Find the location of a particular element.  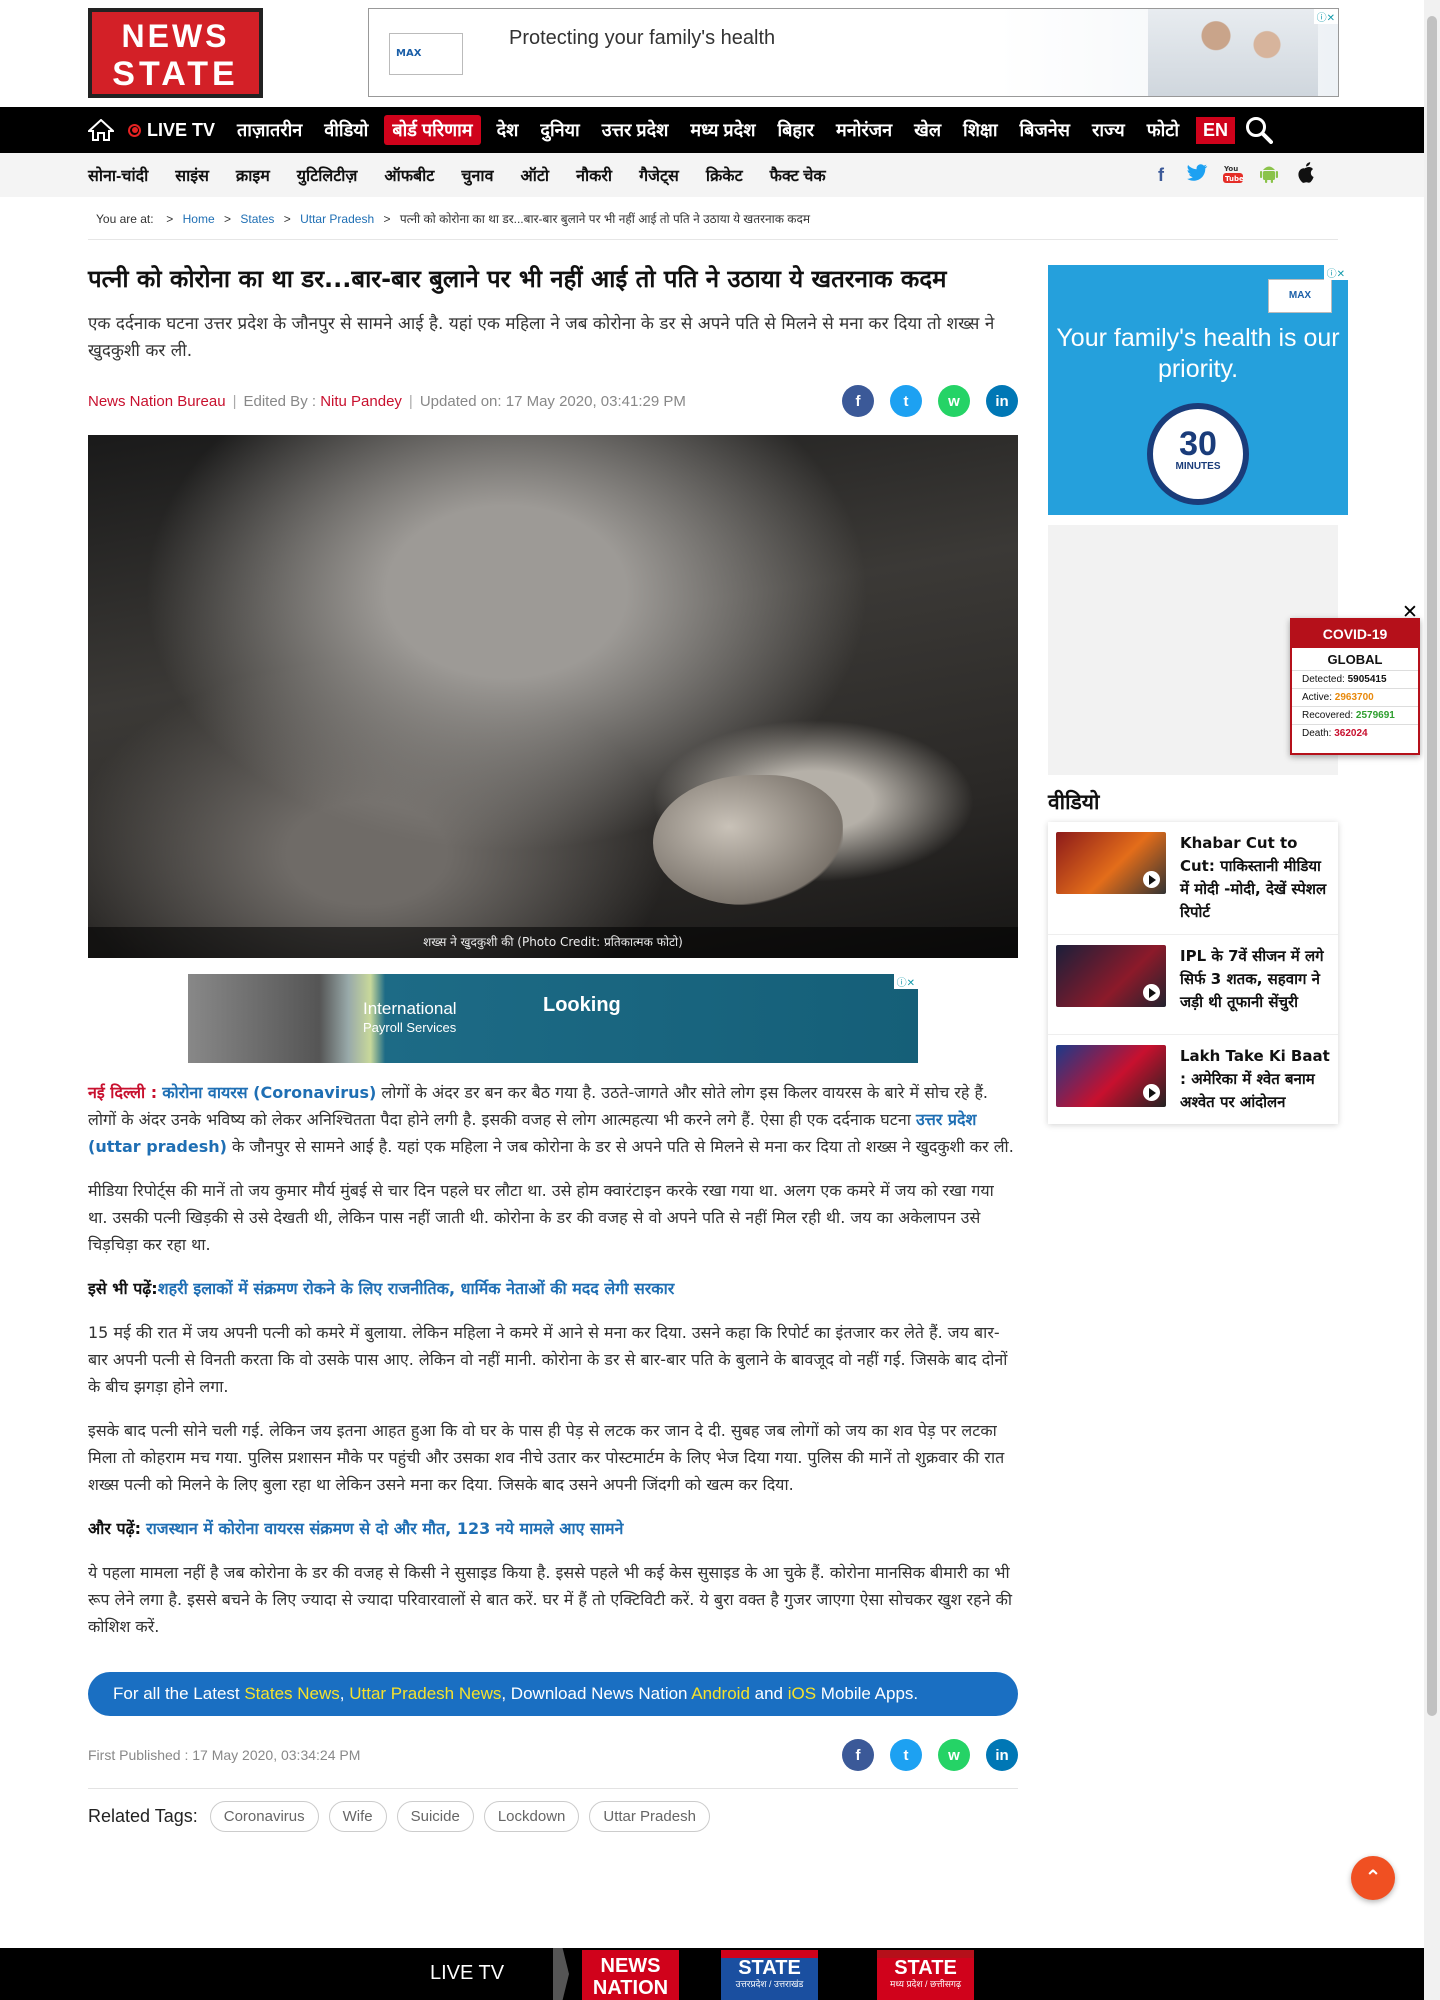

home-icon is located at coordinates (101, 129).